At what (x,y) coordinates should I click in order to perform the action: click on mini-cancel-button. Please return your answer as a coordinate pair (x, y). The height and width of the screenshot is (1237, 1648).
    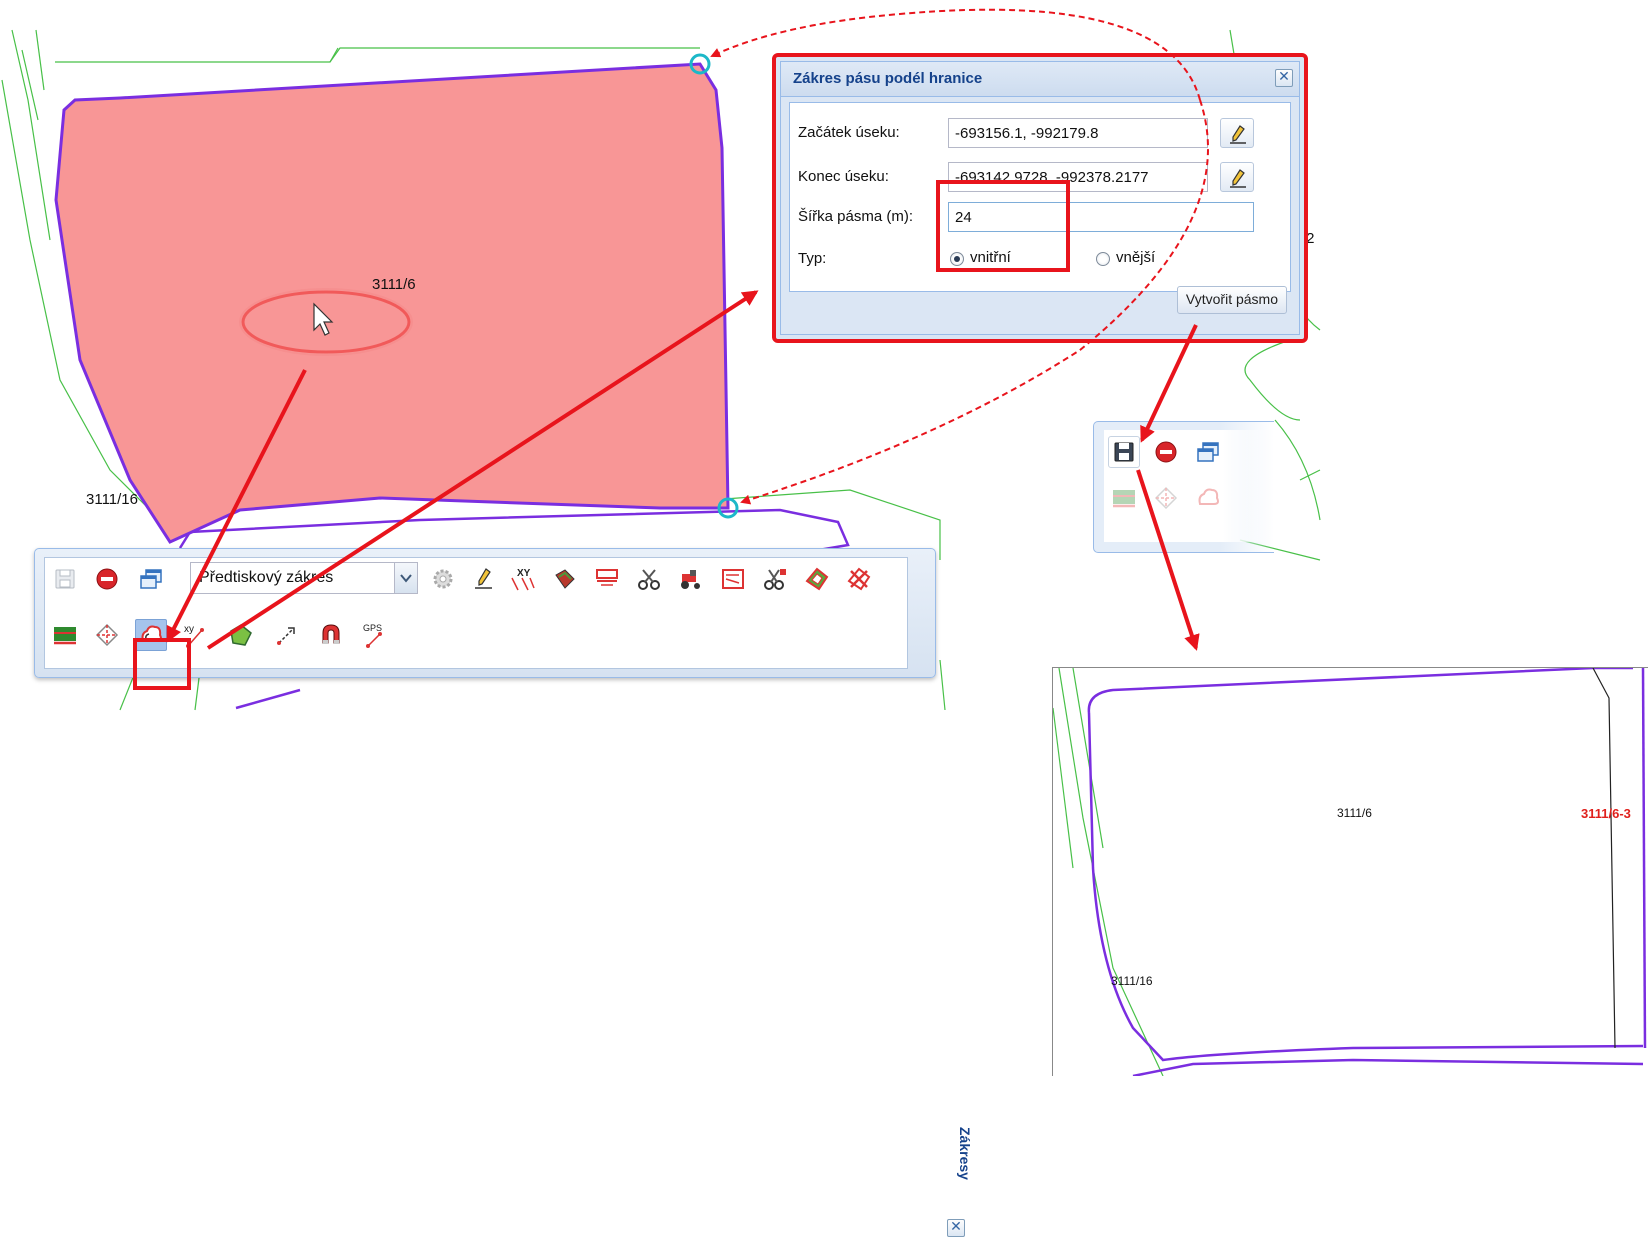
    Looking at the image, I should click on (1166, 452).